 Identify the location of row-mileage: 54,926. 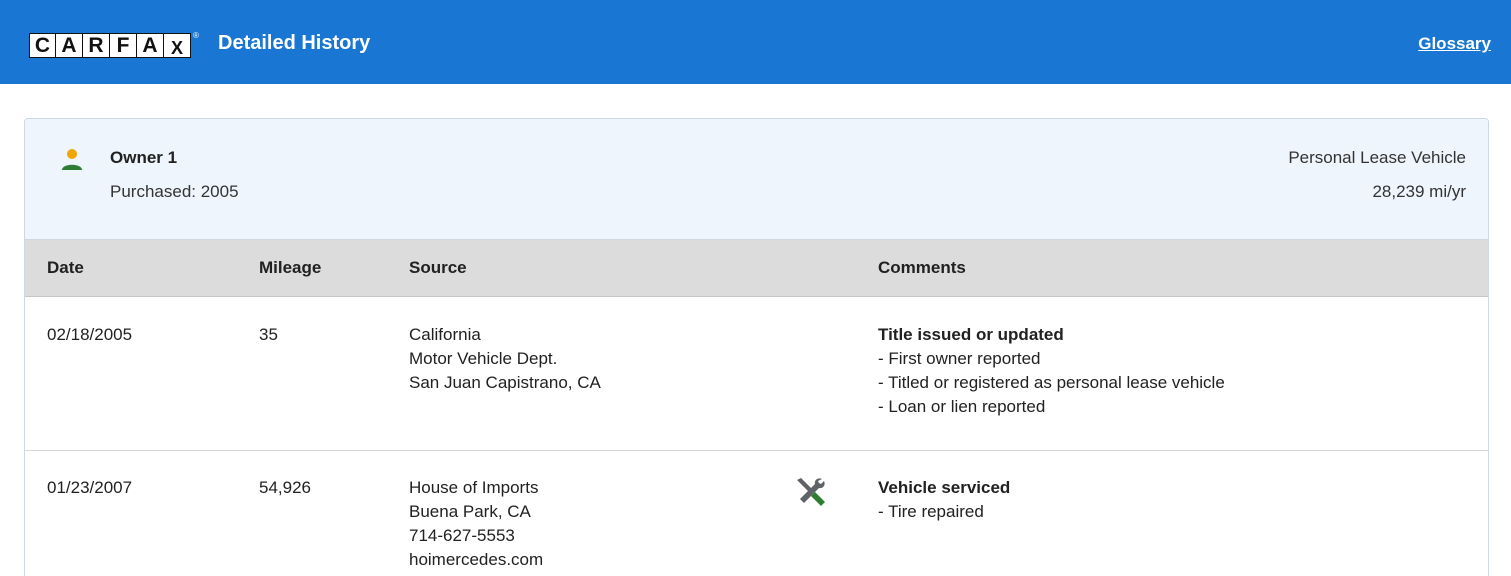
(285, 487).